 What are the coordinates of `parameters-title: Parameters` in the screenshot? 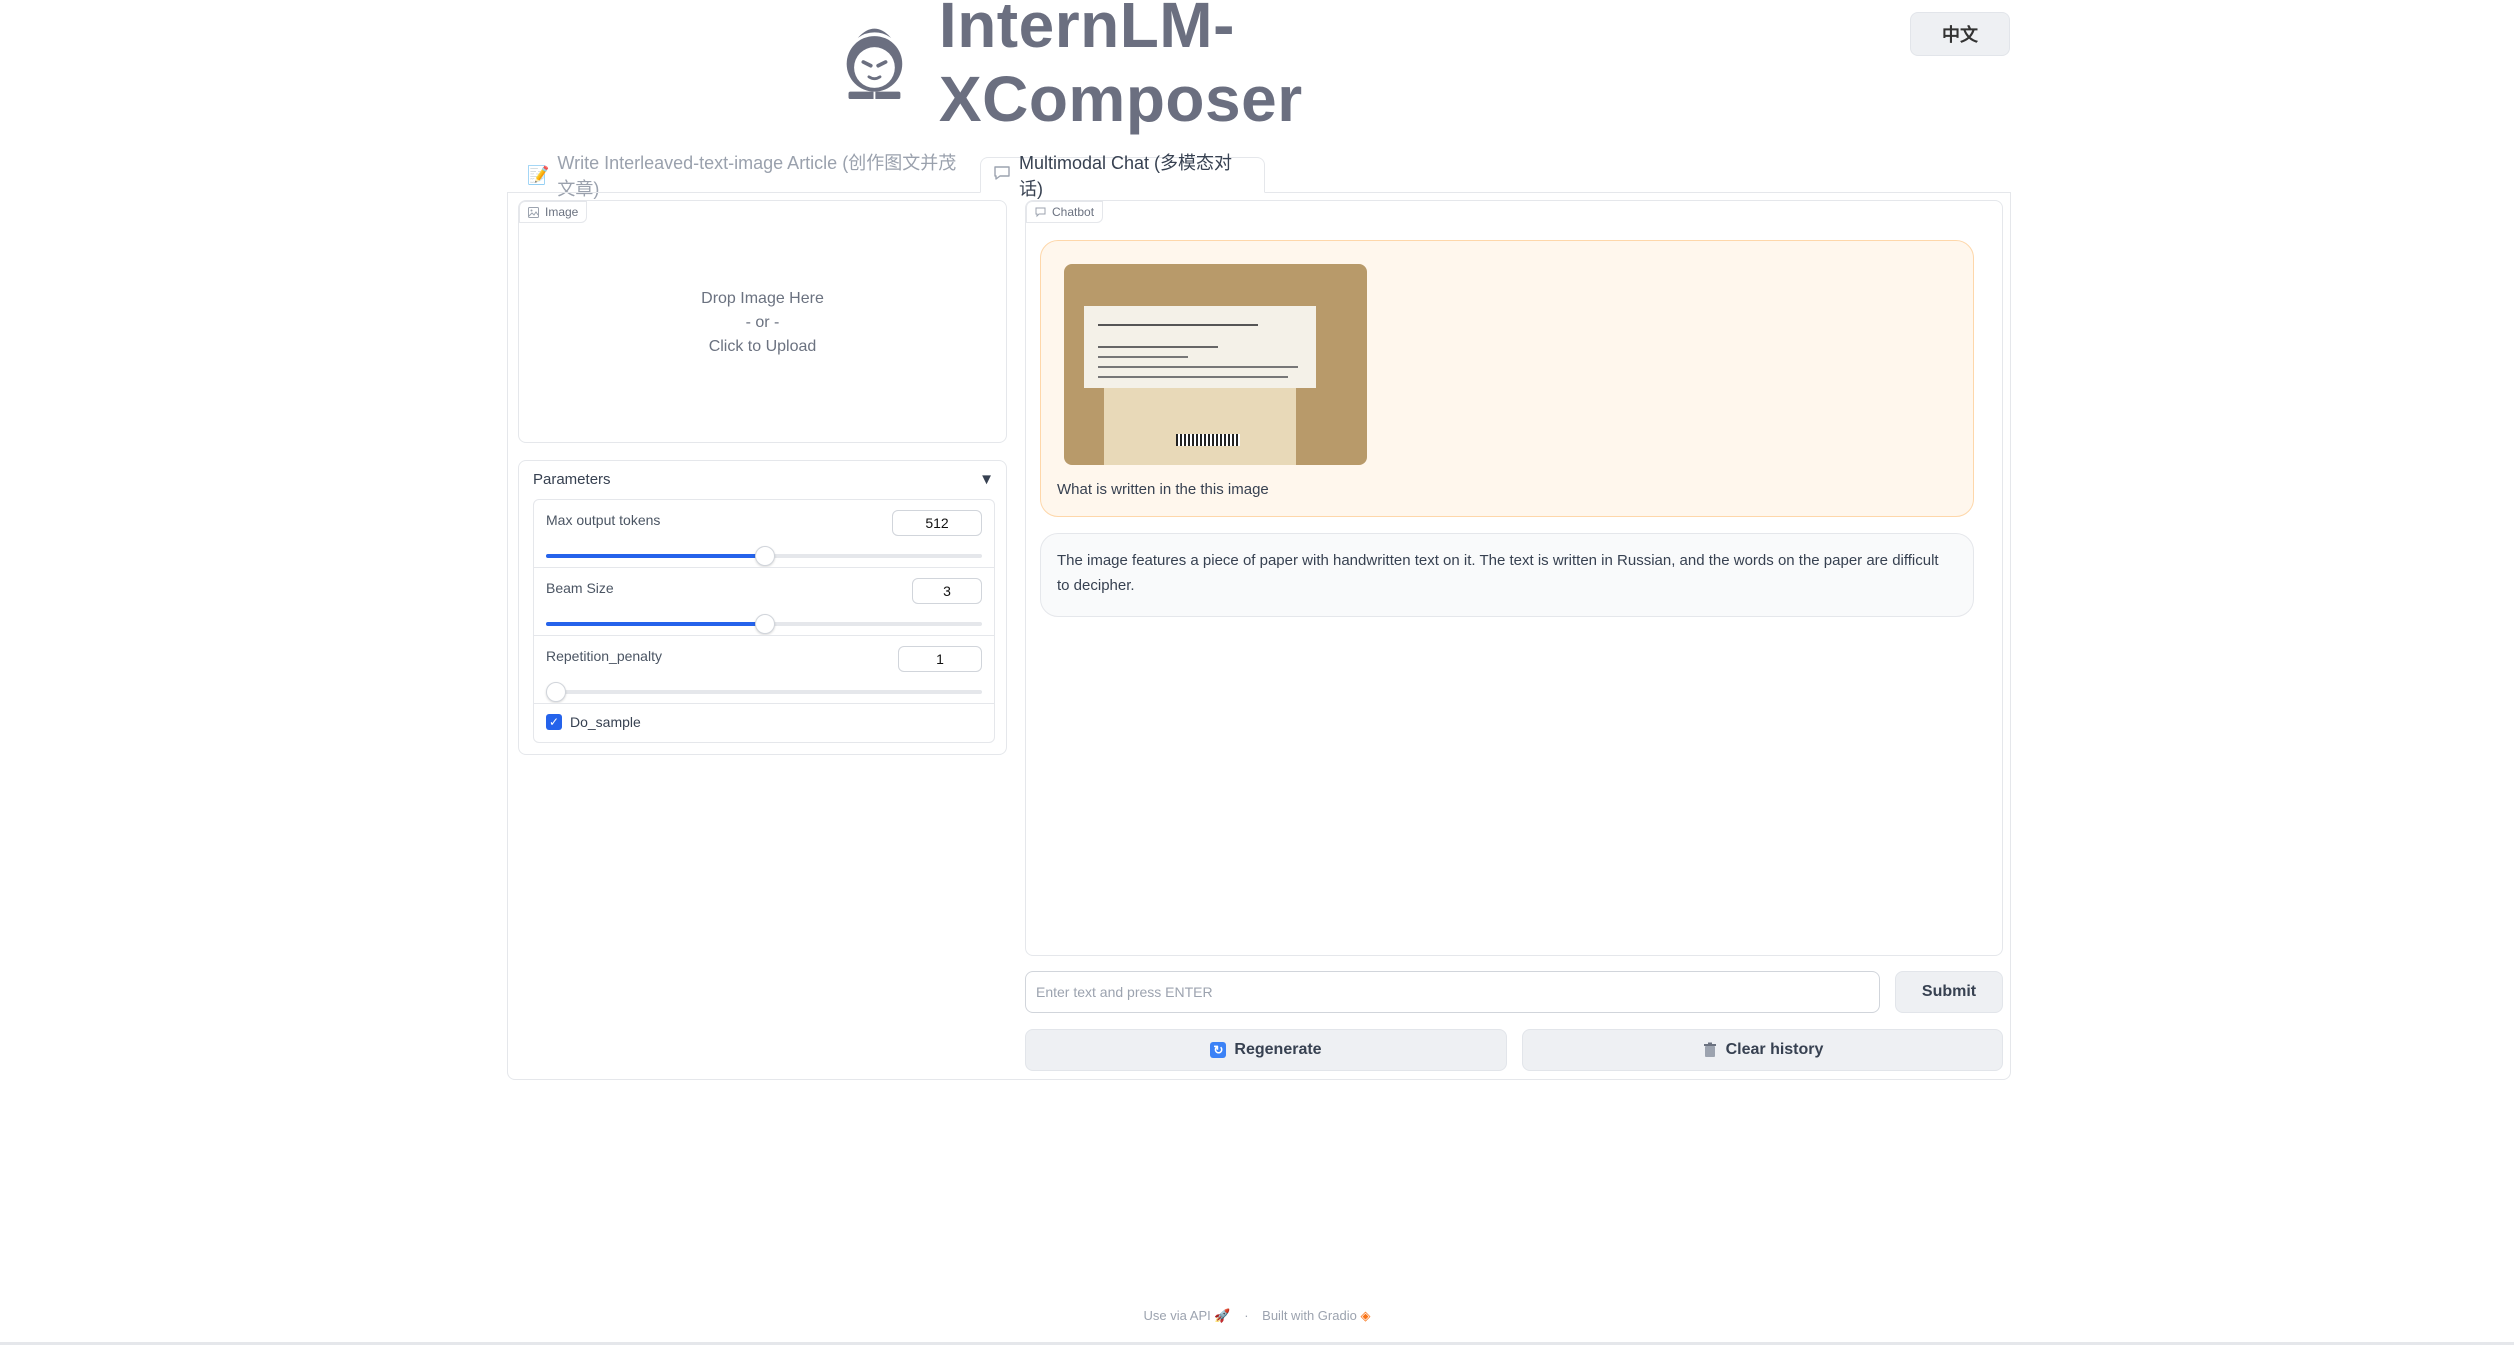 It's located at (572, 479).